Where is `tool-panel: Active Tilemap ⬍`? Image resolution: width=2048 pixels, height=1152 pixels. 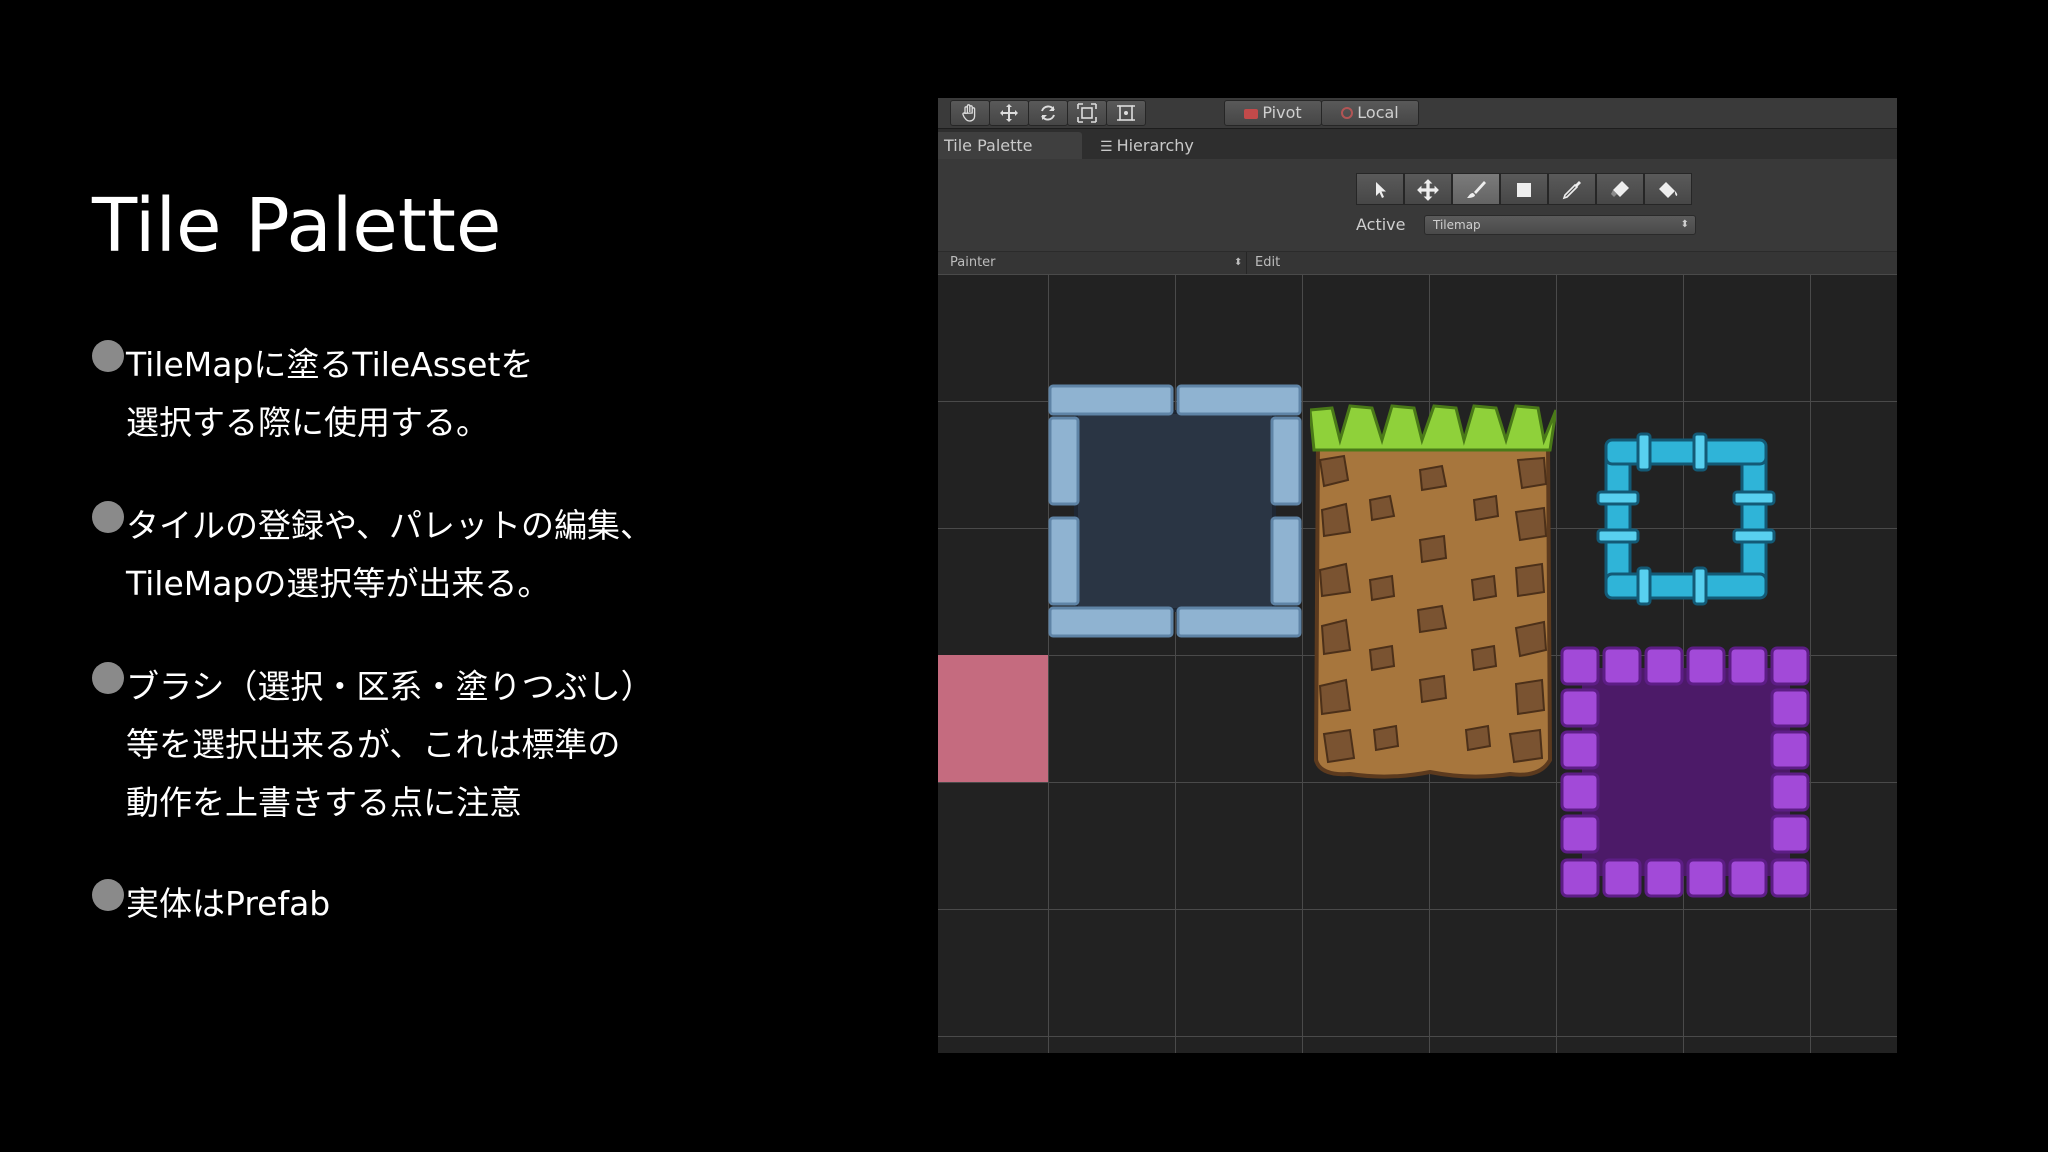
tool-panel: Active Tilemap ⬍ is located at coordinates (1417, 205).